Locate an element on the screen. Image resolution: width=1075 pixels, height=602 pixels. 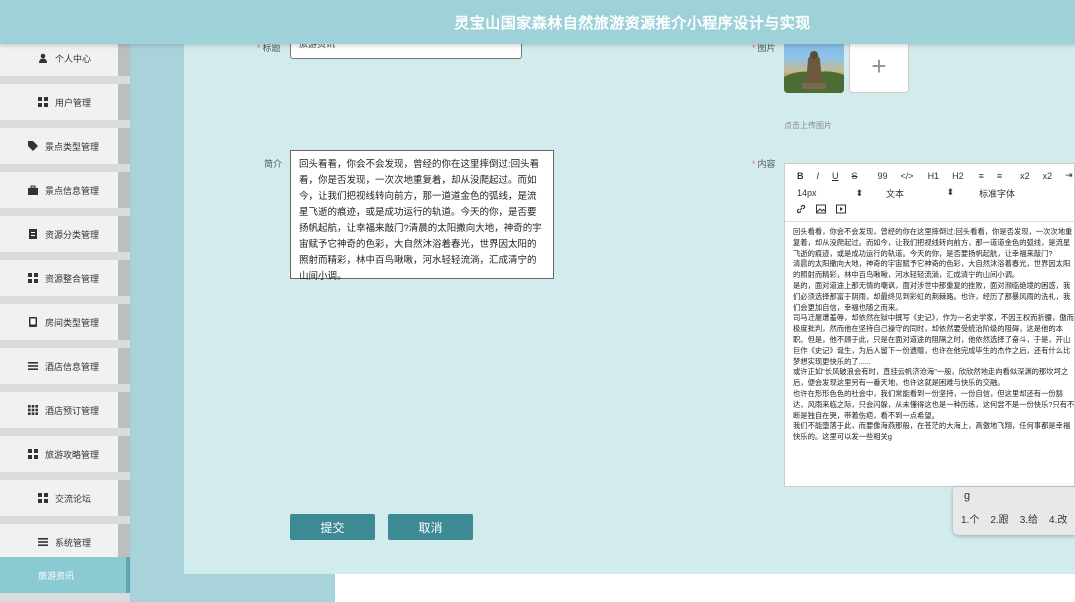
upload-image-button: + is located at coordinates (879, 66).